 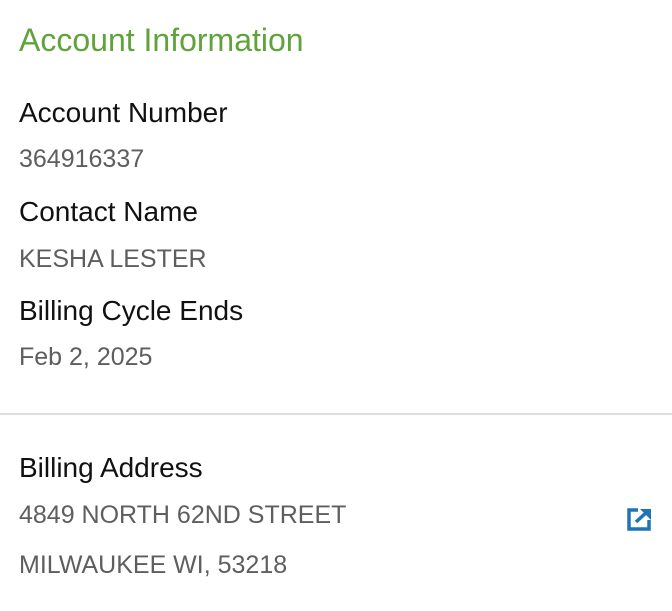 What do you see at coordinates (161, 40) in the screenshot?
I see `section-title: Account Information` at bounding box center [161, 40].